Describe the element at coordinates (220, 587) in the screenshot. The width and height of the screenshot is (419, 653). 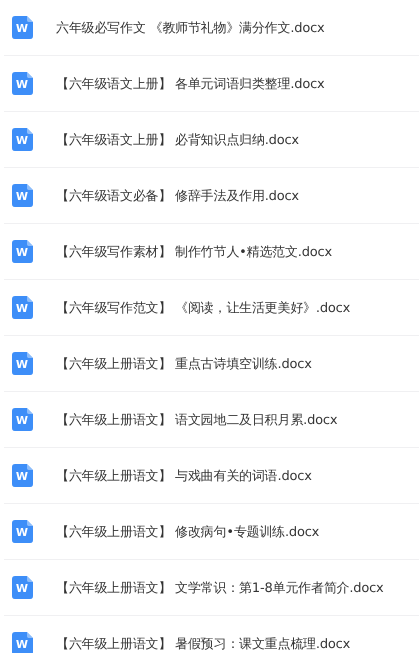
I see `file-name: 【六年级上册语文】 文学常识：第1-8单元作者简介.docx` at that location.